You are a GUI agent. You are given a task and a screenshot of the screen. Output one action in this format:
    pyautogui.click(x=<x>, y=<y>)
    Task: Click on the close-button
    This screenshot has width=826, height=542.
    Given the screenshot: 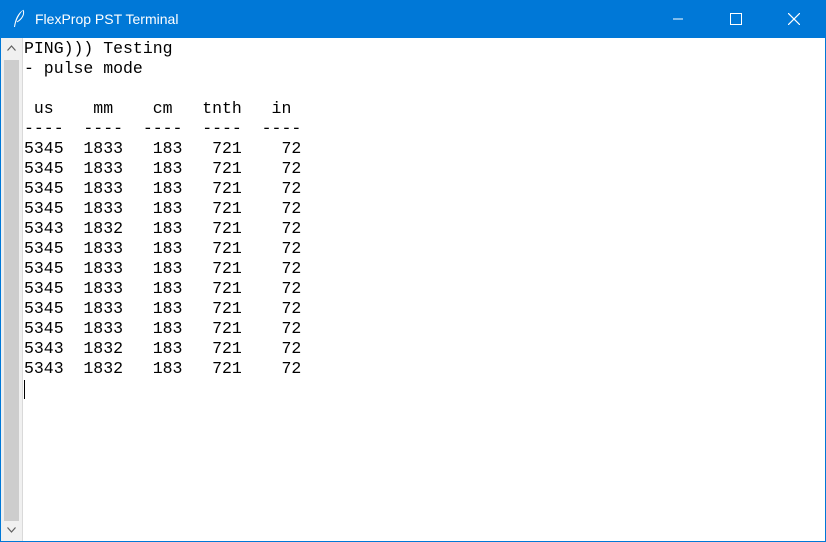 What is the action you would take?
    pyautogui.click(x=794, y=19)
    